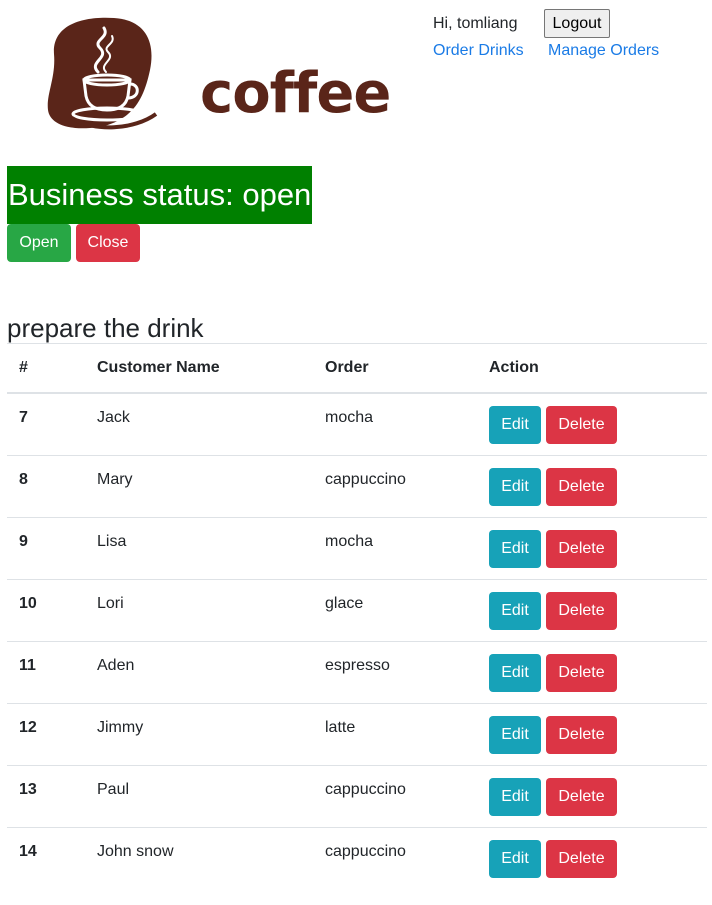 The image size is (712, 905). Describe the element at coordinates (475, 23) in the screenshot. I see `user-greeting: Hi, tomliang` at that location.